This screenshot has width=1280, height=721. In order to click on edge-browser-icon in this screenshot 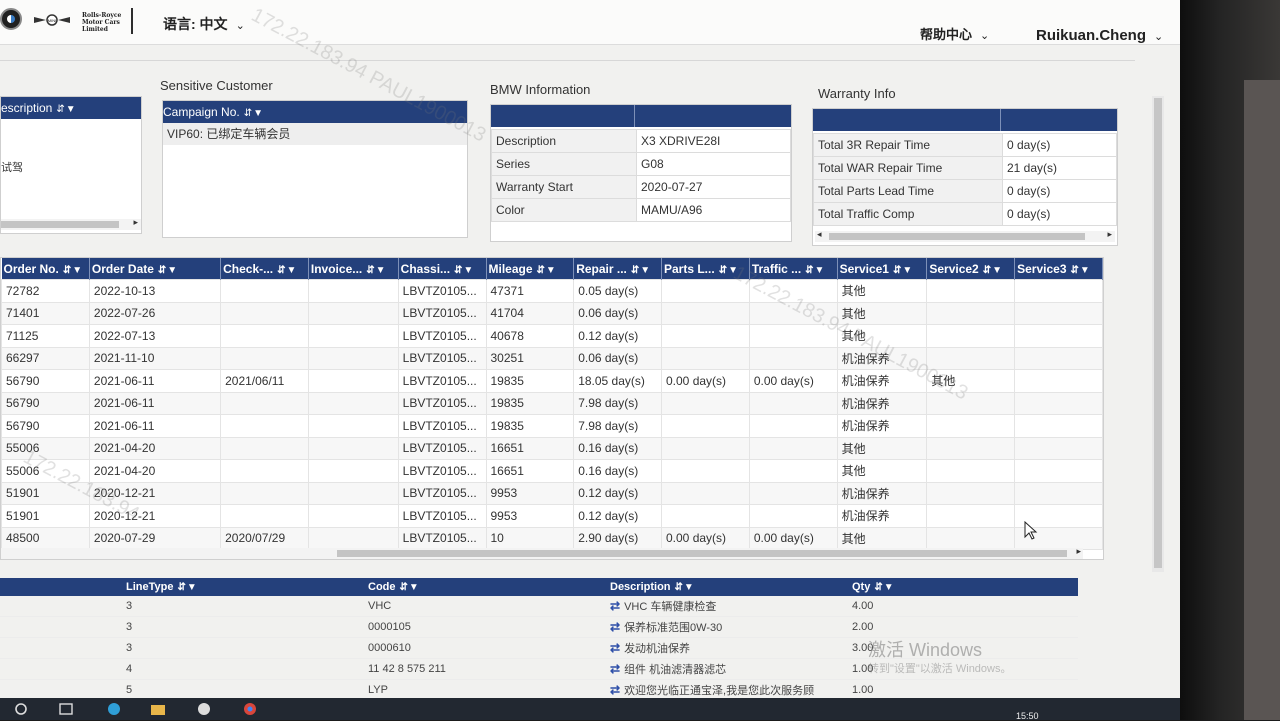, I will do `click(114, 709)`.